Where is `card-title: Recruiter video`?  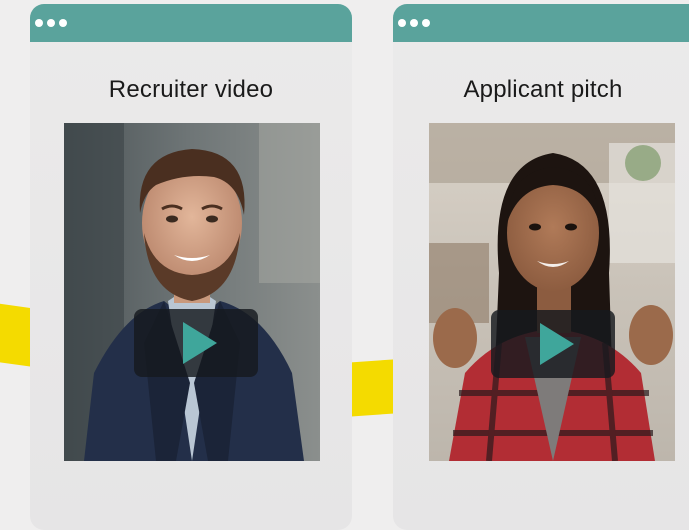 card-title: Recruiter video is located at coordinates (191, 89).